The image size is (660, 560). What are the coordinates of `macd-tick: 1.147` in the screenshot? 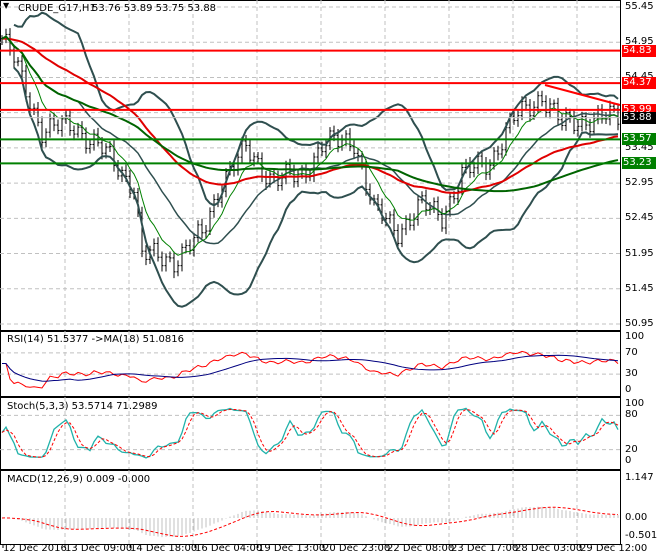 It's located at (639, 477).